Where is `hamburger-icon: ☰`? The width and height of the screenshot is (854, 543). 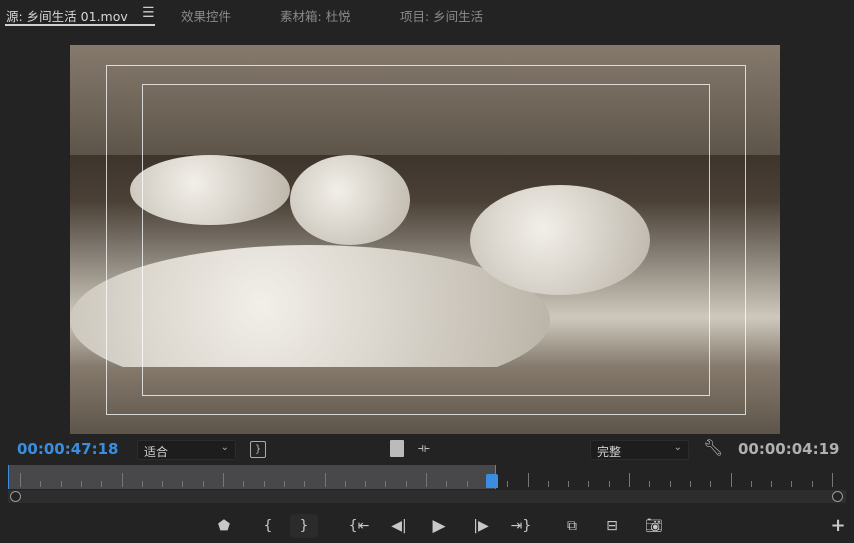
hamburger-icon: ☰ is located at coordinates (148, 13).